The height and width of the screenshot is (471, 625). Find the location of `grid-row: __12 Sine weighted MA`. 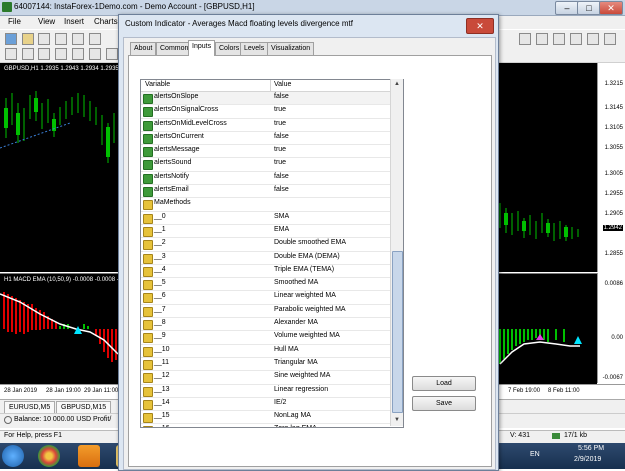

grid-row: __12 Sine weighted MA is located at coordinates (272, 378).